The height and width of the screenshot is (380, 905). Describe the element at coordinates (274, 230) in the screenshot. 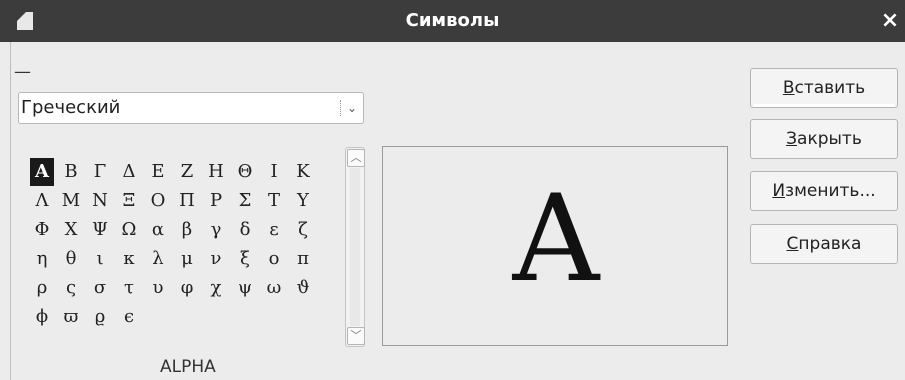

I see `symbol-cell: ε` at that location.